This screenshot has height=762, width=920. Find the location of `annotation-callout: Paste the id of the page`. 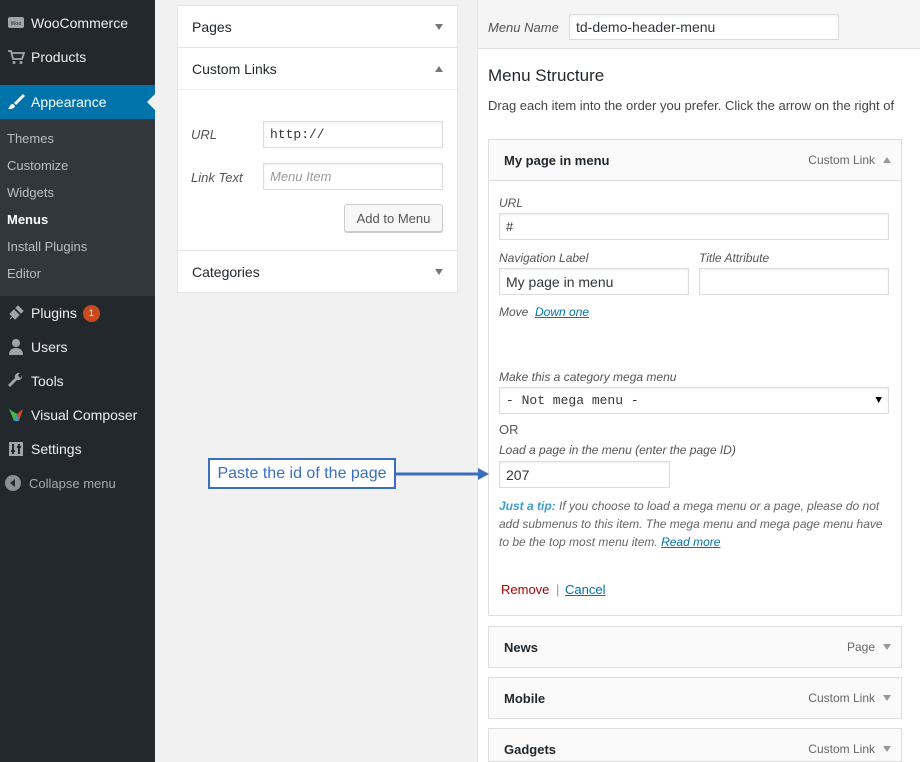

annotation-callout: Paste the id of the page is located at coordinates (302, 473).